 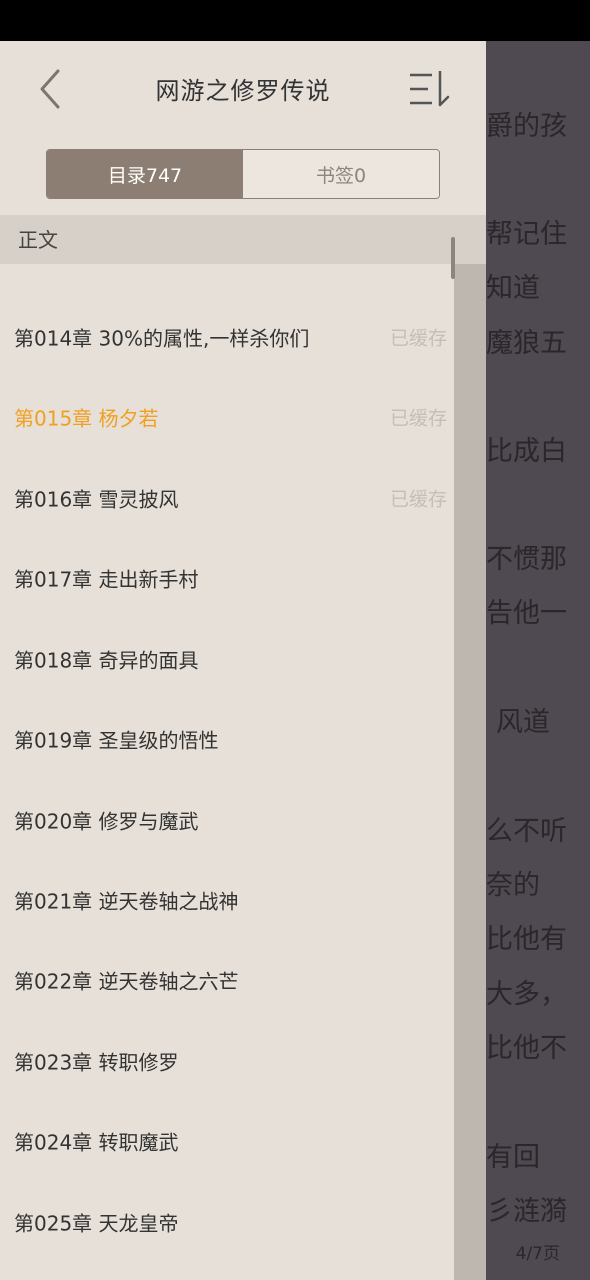 What do you see at coordinates (116, 740) in the screenshot?
I see `chapter-title: 第019章 圣皇级的悟性` at bounding box center [116, 740].